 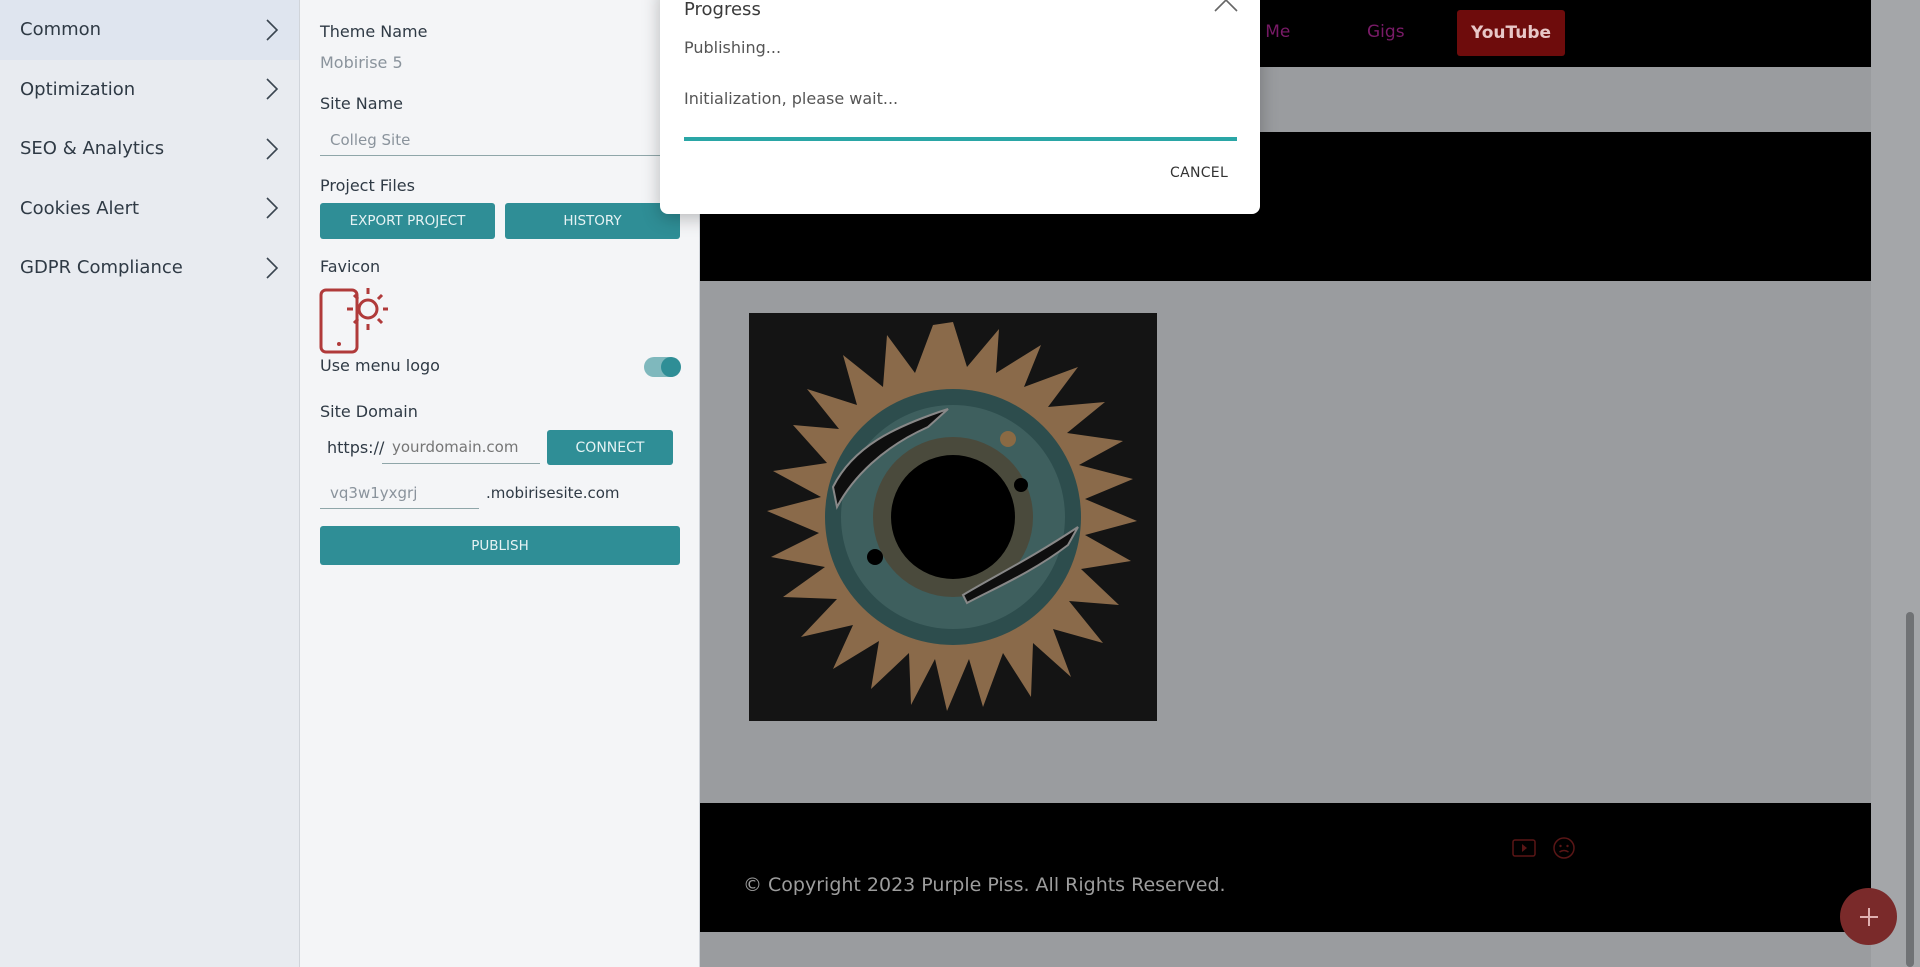 I want to click on youtube-button: YouTube, so click(x=1511, y=33).